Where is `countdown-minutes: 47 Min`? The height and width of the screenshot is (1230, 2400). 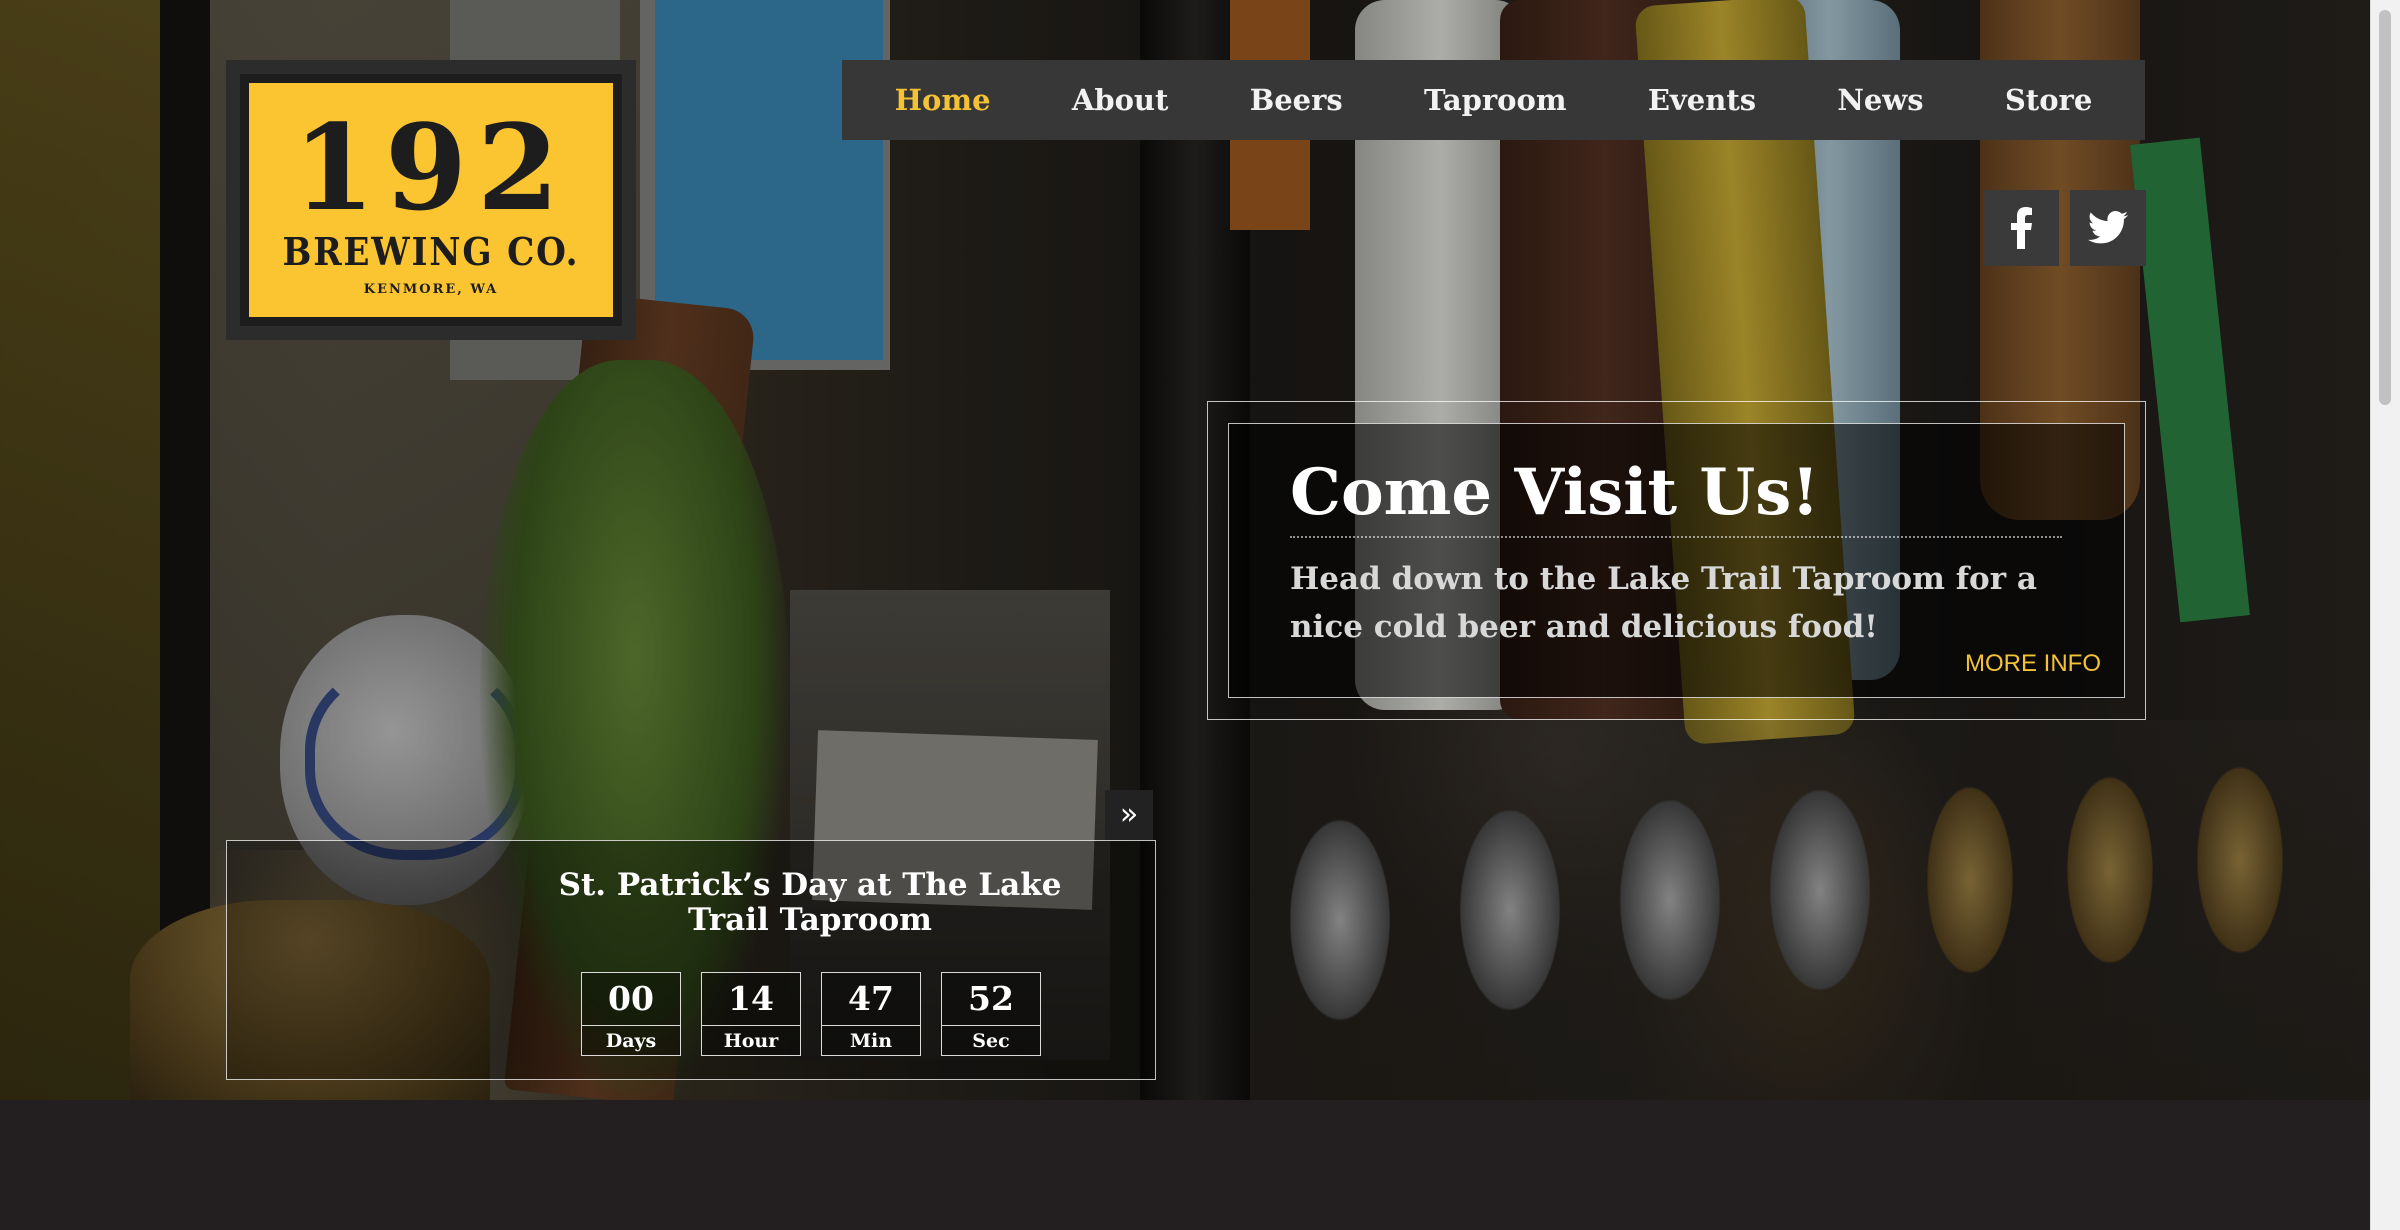
countdown-minutes: 47 Min is located at coordinates (871, 1014).